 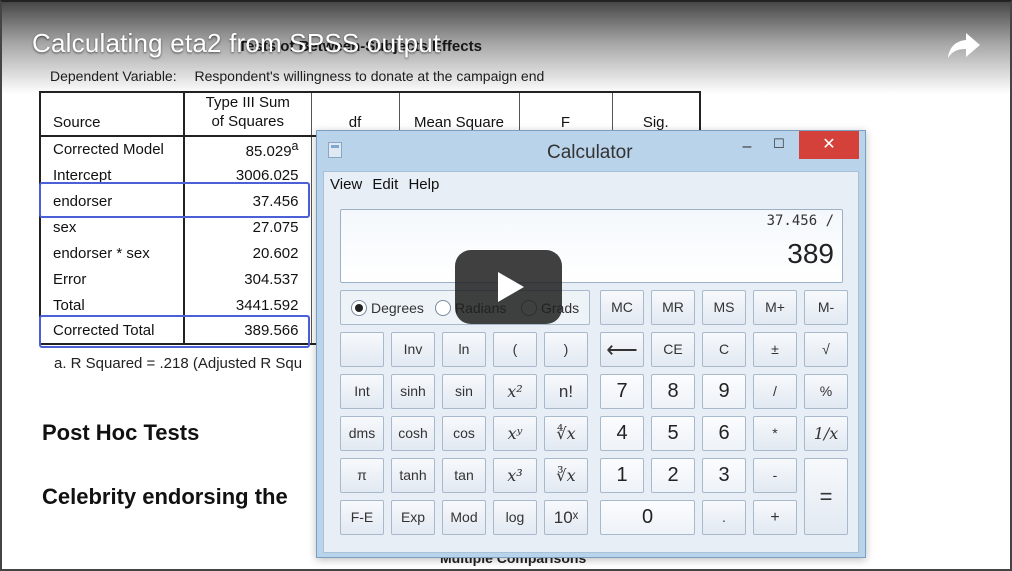 What do you see at coordinates (724, 517) in the screenshot?
I see `decimal-button: .` at bounding box center [724, 517].